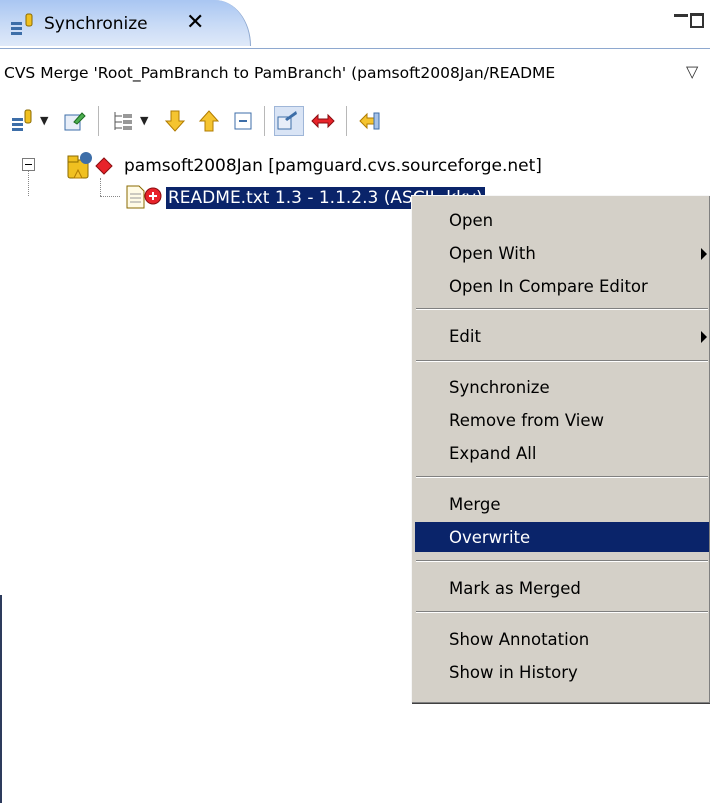  What do you see at coordinates (22, 24) in the screenshot?
I see `synchronize-view-icon` at bounding box center [22, 24].